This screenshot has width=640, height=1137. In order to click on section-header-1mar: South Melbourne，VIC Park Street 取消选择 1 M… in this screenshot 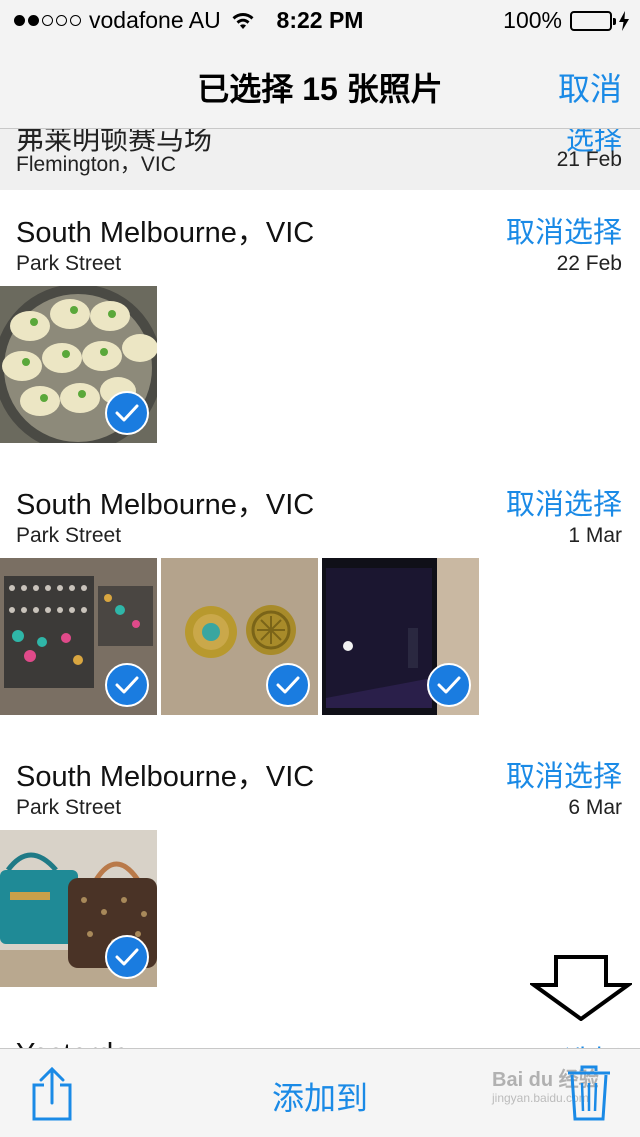, I will do `click(320, 511)`.